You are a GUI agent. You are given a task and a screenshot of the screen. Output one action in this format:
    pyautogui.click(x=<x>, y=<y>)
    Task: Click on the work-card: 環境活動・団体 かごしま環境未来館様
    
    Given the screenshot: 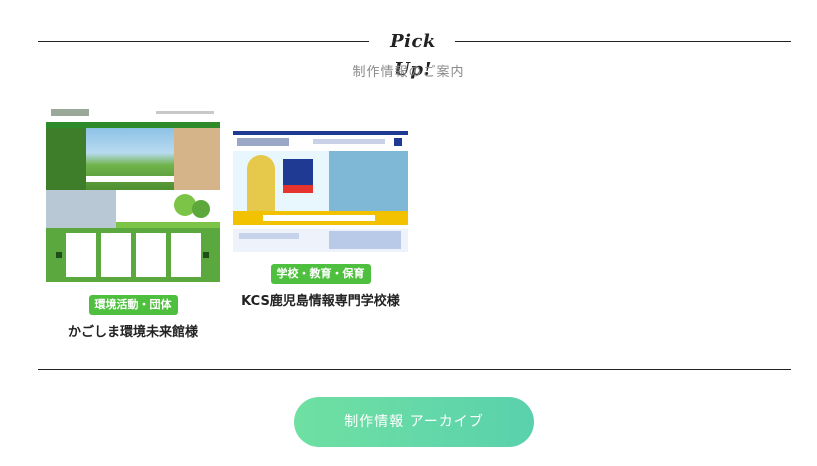 What is the action you would take?
    pyautogui.click(x=133, y=223)
    